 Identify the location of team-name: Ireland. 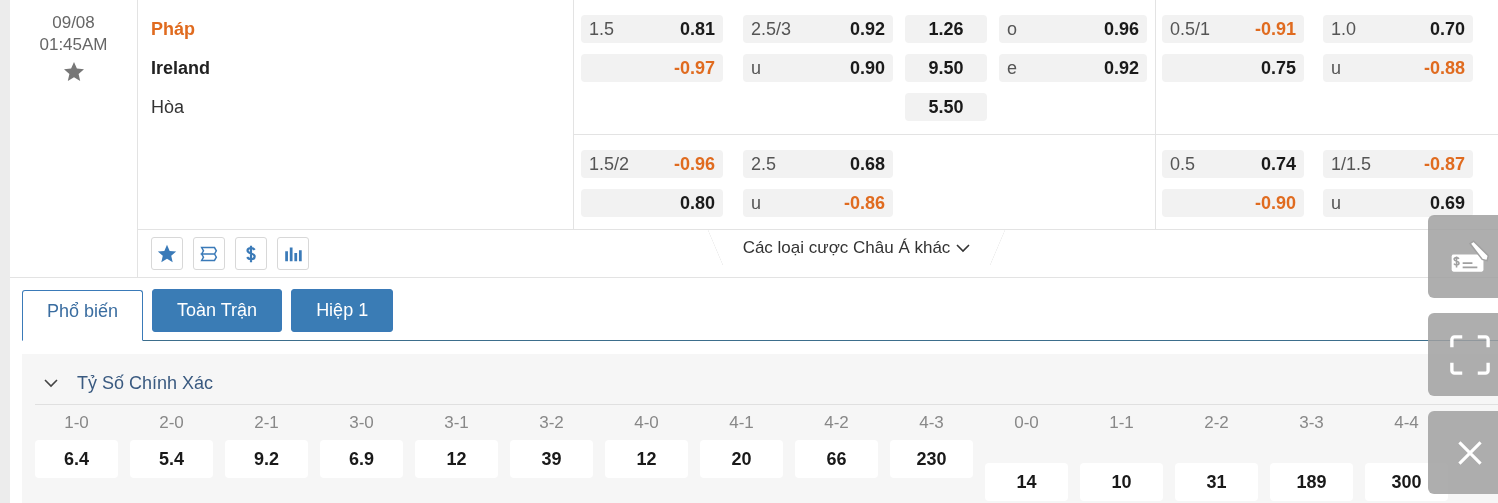
(181, 68).